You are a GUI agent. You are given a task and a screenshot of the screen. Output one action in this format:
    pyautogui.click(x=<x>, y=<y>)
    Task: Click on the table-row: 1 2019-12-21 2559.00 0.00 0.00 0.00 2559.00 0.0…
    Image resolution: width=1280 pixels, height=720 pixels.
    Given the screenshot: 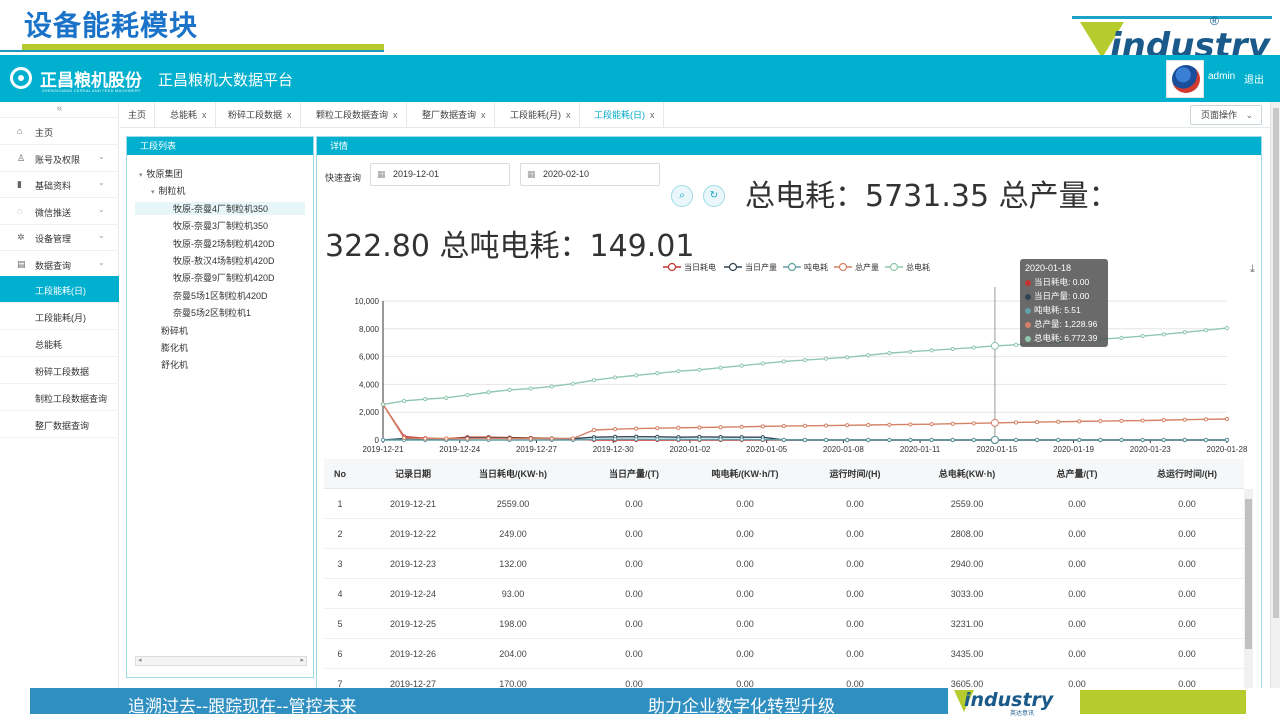 What is the action you would take?
    pyautogui.click(x=784, y=504)
    